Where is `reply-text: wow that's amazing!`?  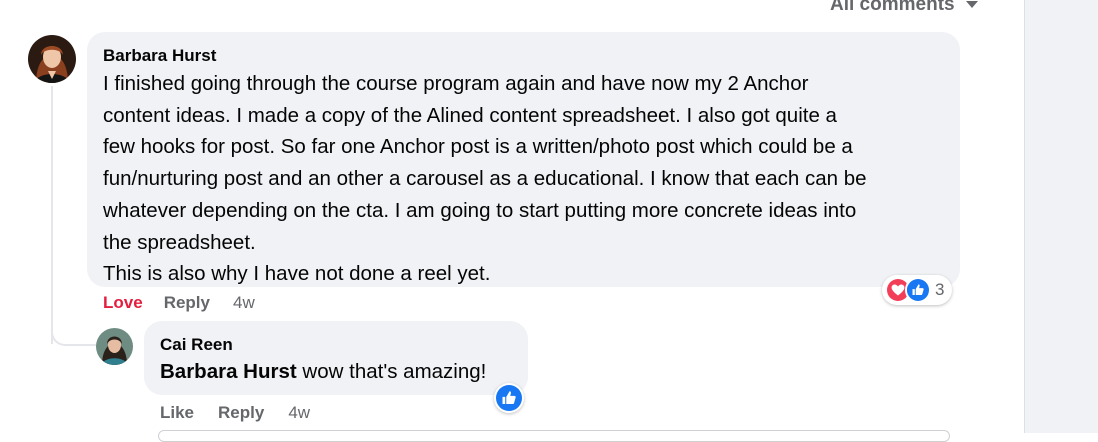
reply-text: wow that's amazing! is located at coordinates (391, 371).